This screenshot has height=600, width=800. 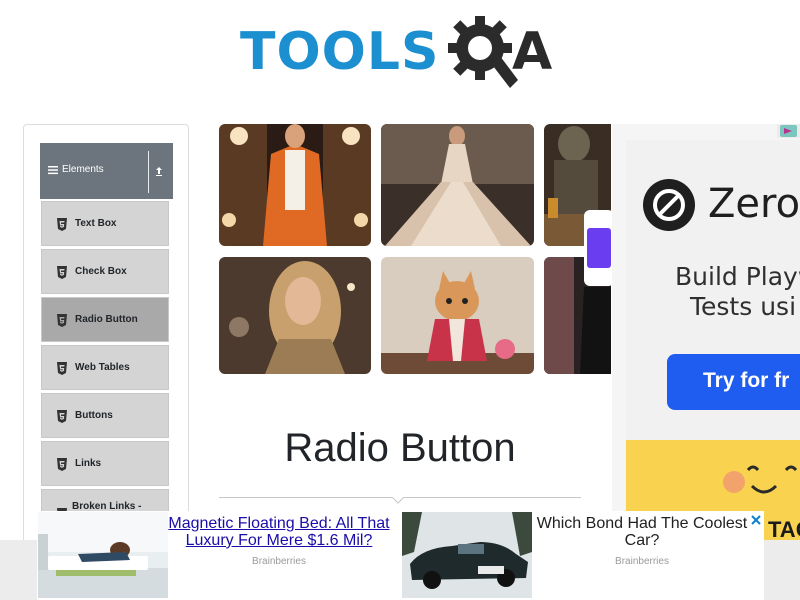 What do you see at coordinates (457, 315) in the screenshot?
I see `ad-image-cat-kimono` at bounding box center [457, 315].